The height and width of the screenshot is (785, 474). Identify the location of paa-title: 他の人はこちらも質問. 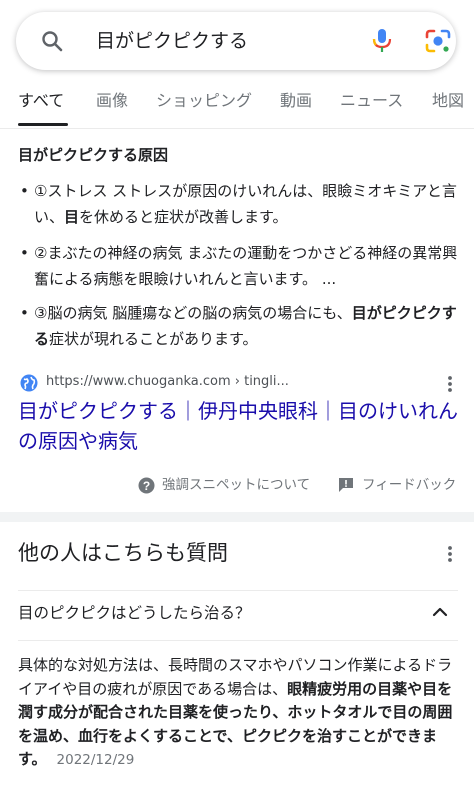
(123, 553).